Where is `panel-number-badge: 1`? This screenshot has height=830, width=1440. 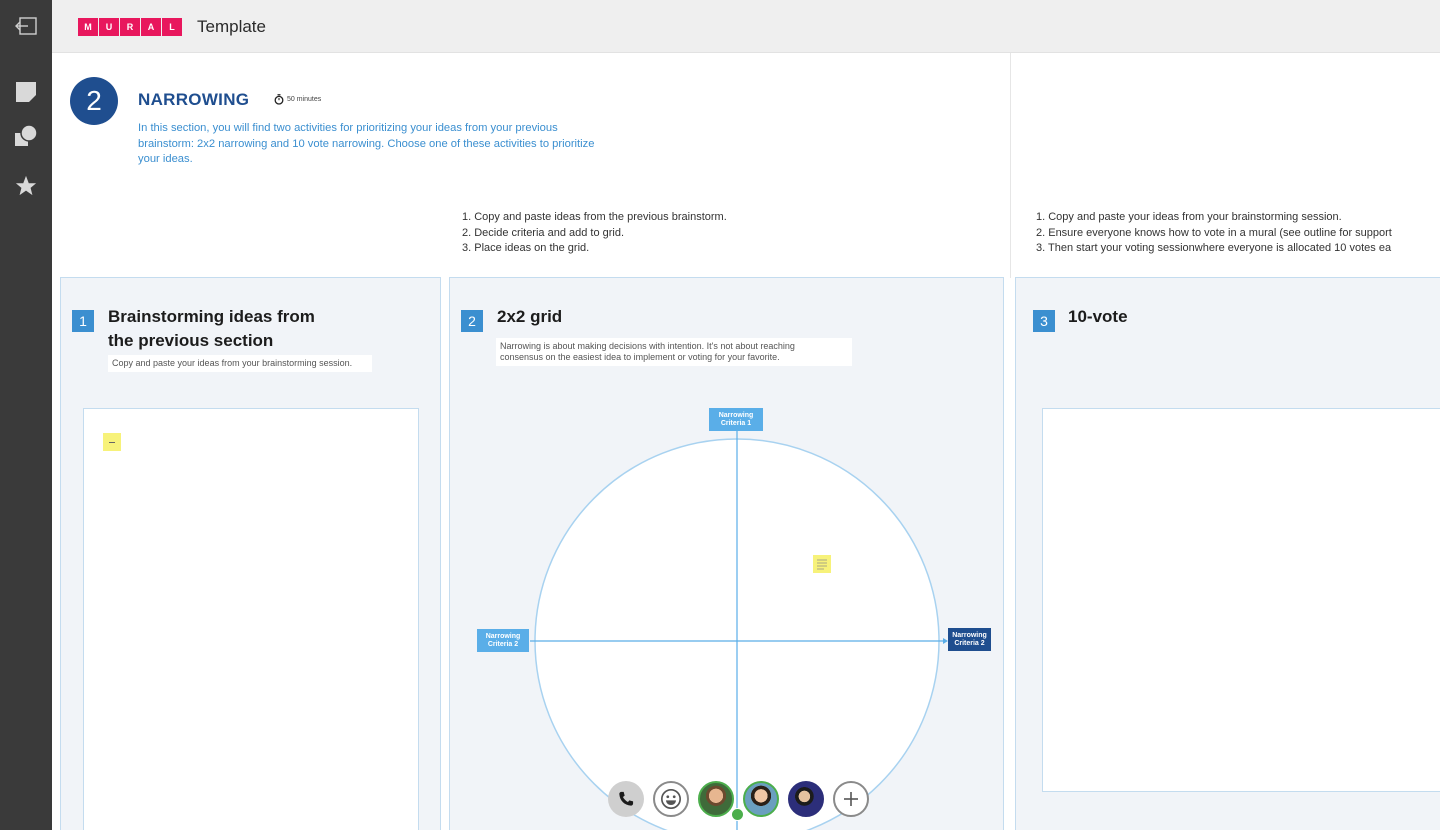
panel-number-badge: 1 is located at coordinates (83, 321).